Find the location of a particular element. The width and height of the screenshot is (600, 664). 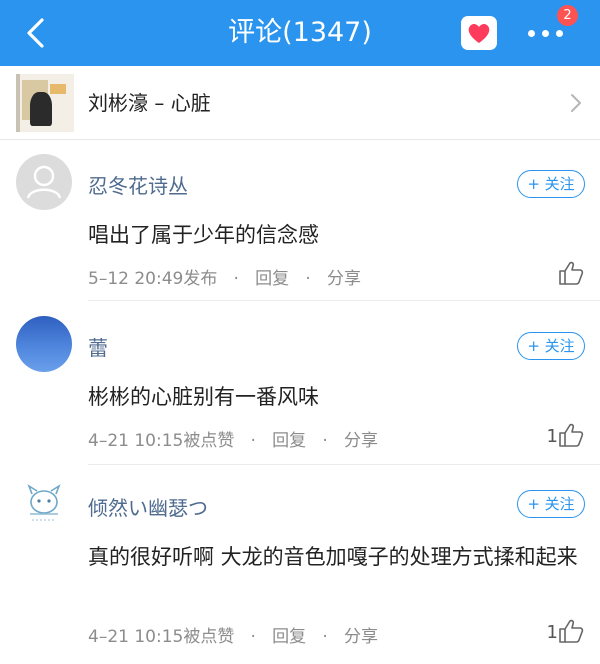

song-row: 刘彬濠 – 心脏 is located at coordinates (300, 103).